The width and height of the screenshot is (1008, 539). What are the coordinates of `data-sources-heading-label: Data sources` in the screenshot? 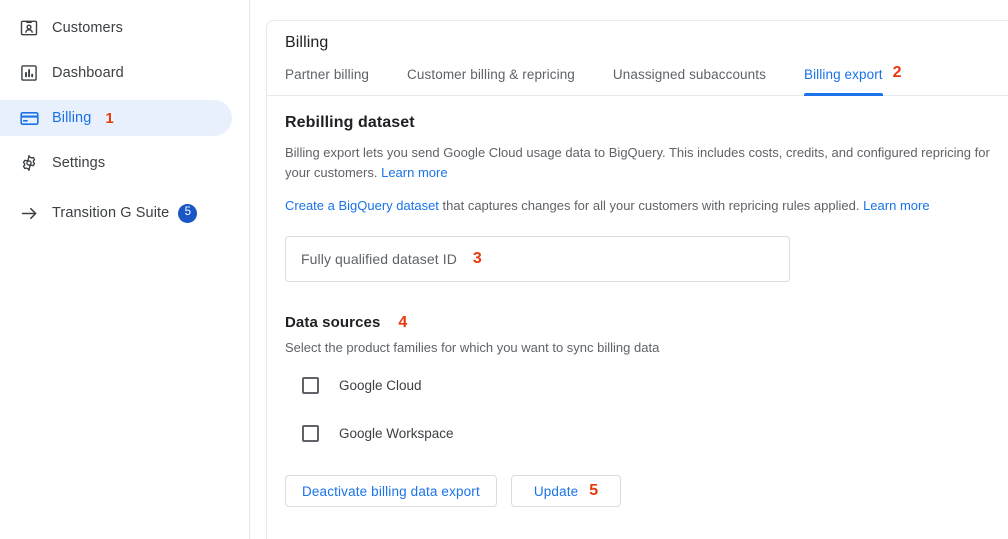 It's located at (333, 322).